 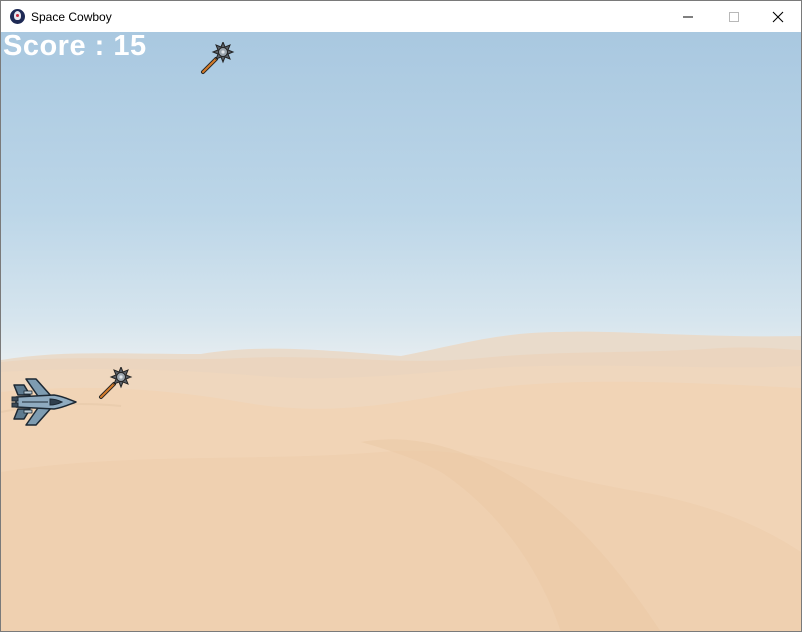 I want to click on minimize-icon, so click(x=688, y=16).